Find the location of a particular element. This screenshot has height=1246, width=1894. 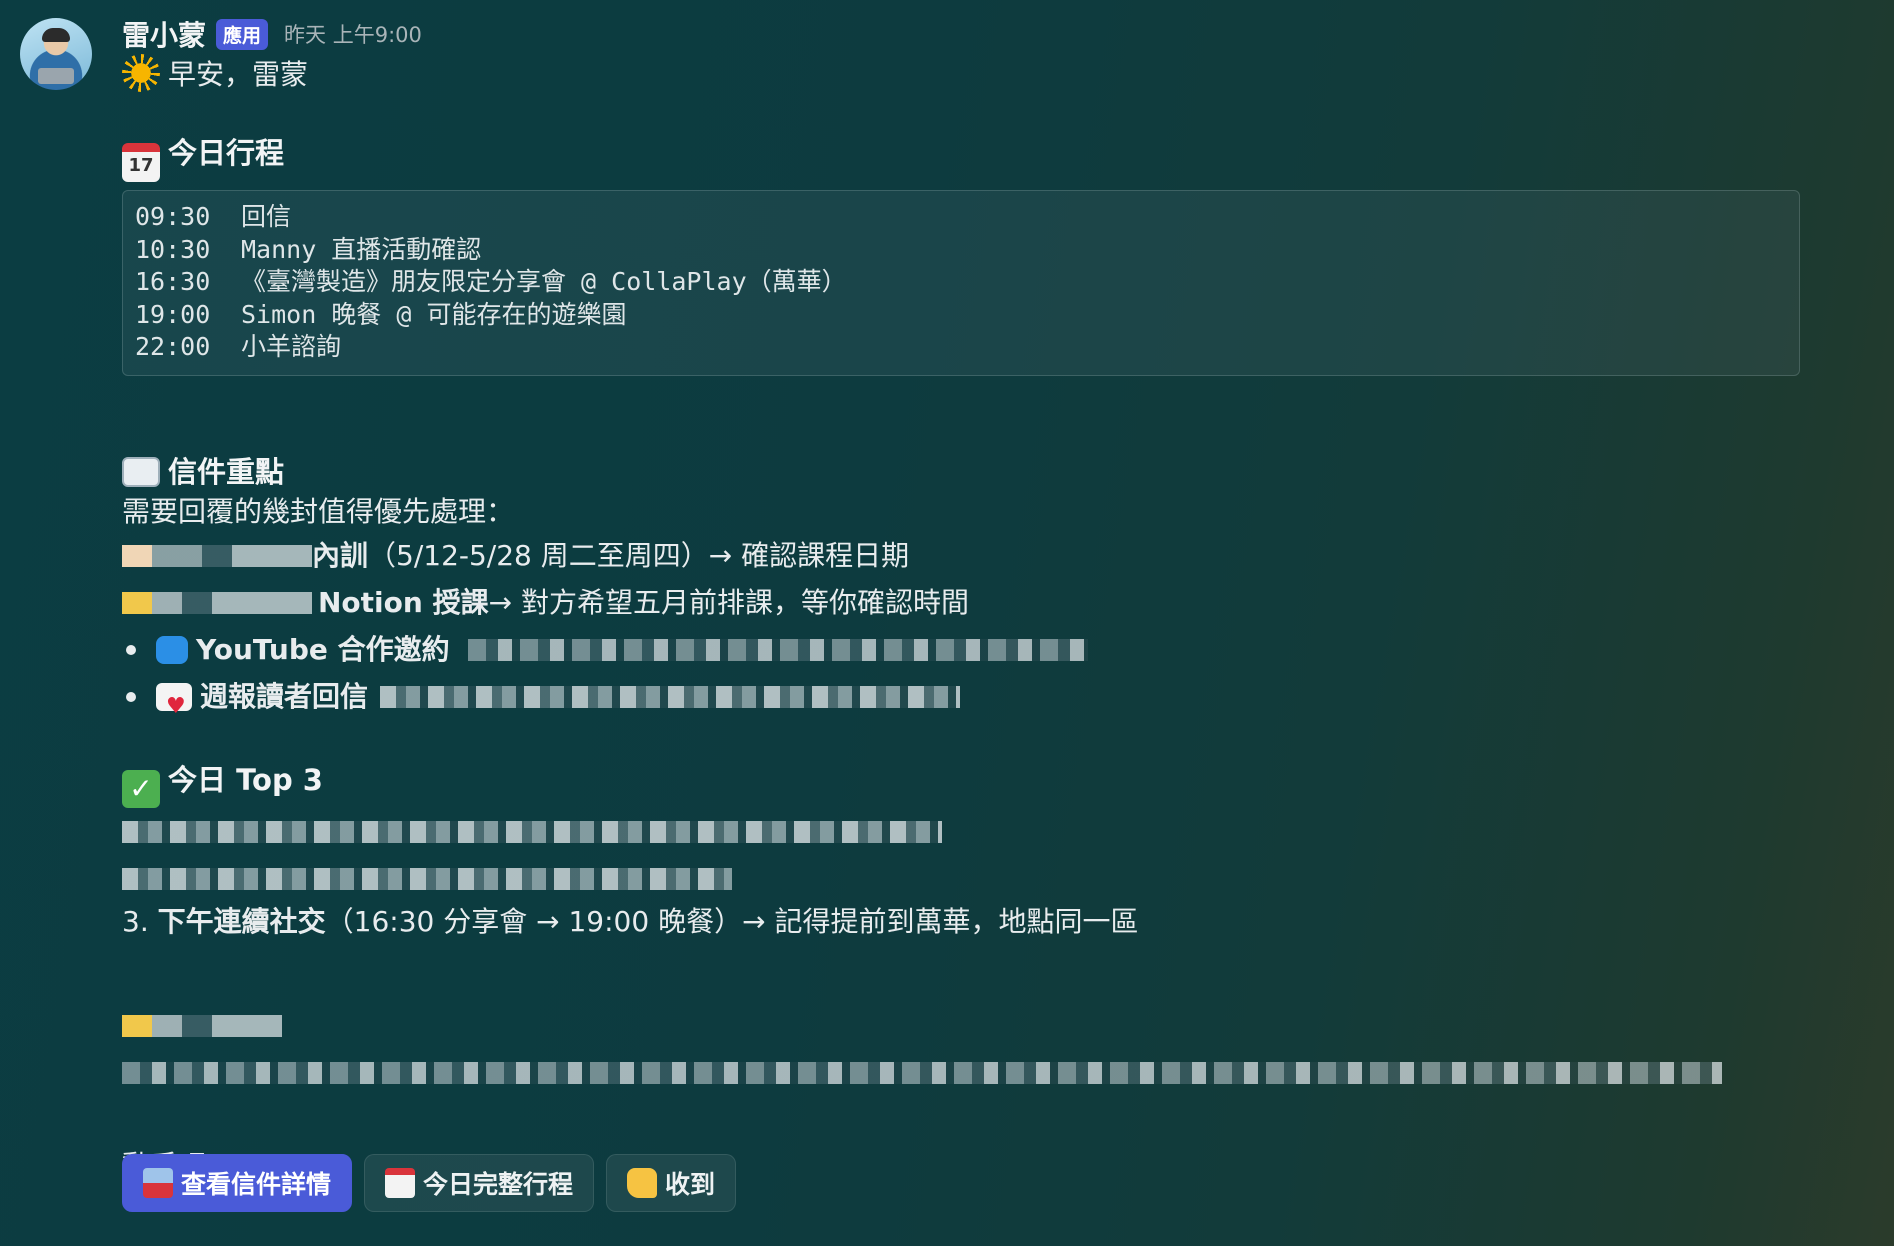

full-schedule-button: 今日完整行程 is located at coordinates (479, 1183).